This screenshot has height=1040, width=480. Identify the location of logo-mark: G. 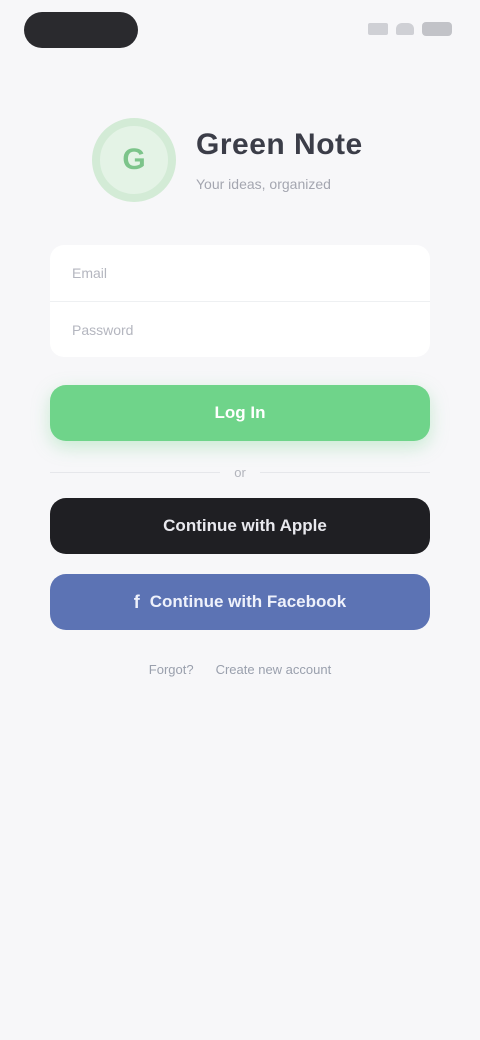
(134, 159).